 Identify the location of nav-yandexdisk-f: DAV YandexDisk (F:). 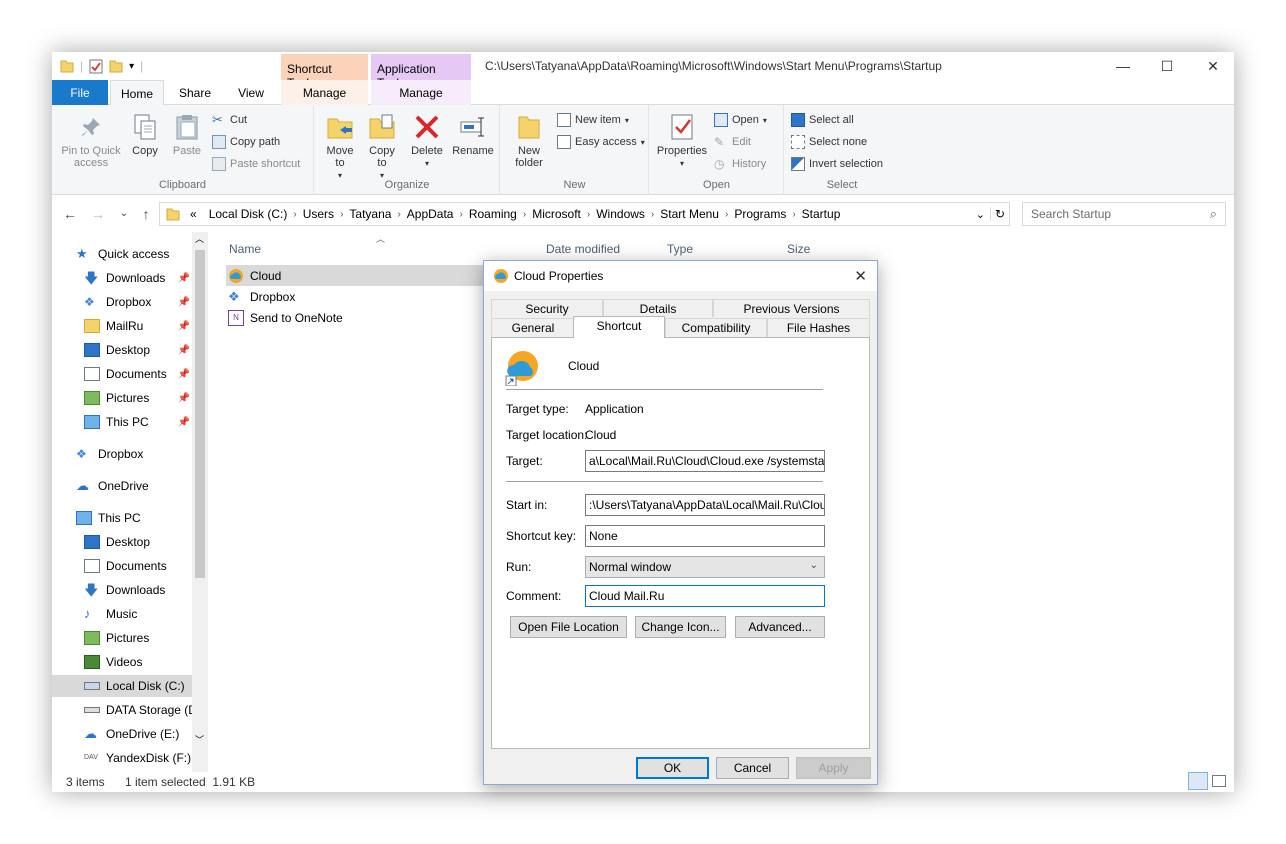
(146, 758).